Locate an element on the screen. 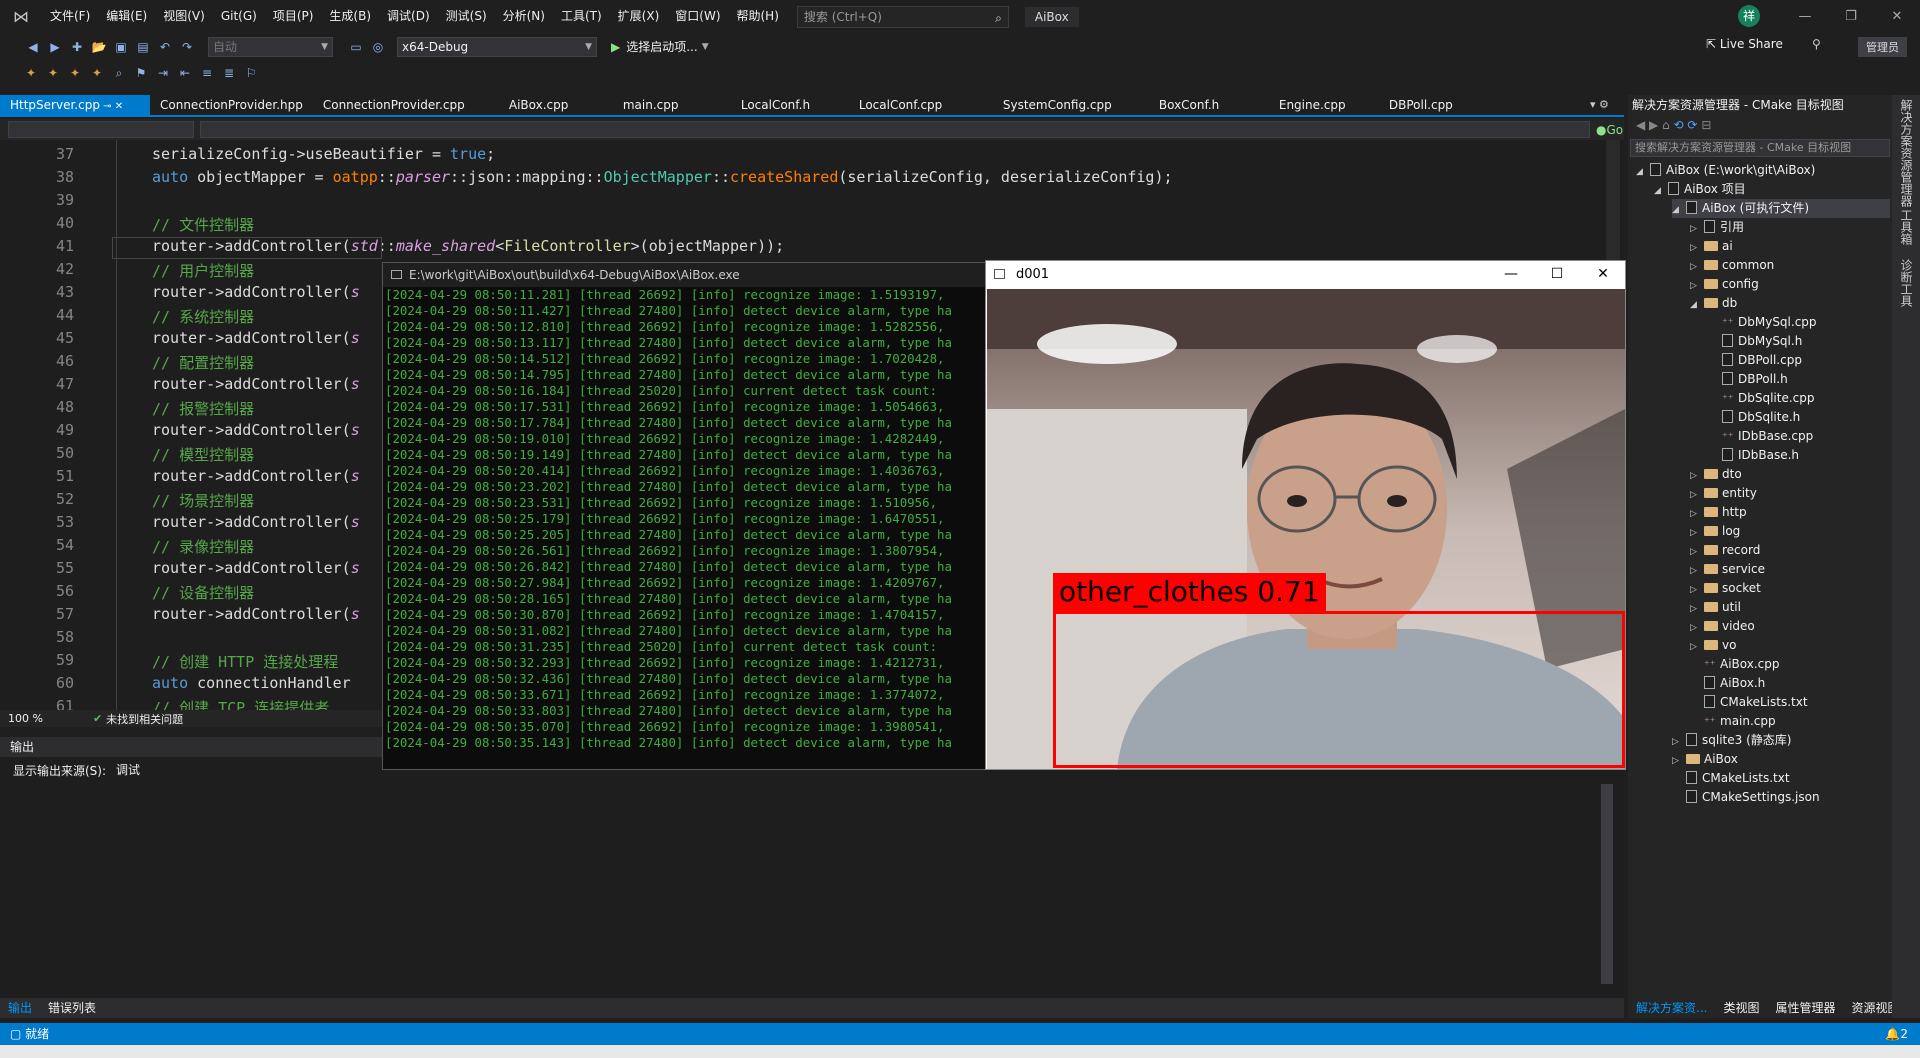 Image resolution: width=1920 pixels, height=1058 pixels. clean-icon: ✦ is located at coordinates (97, 73).